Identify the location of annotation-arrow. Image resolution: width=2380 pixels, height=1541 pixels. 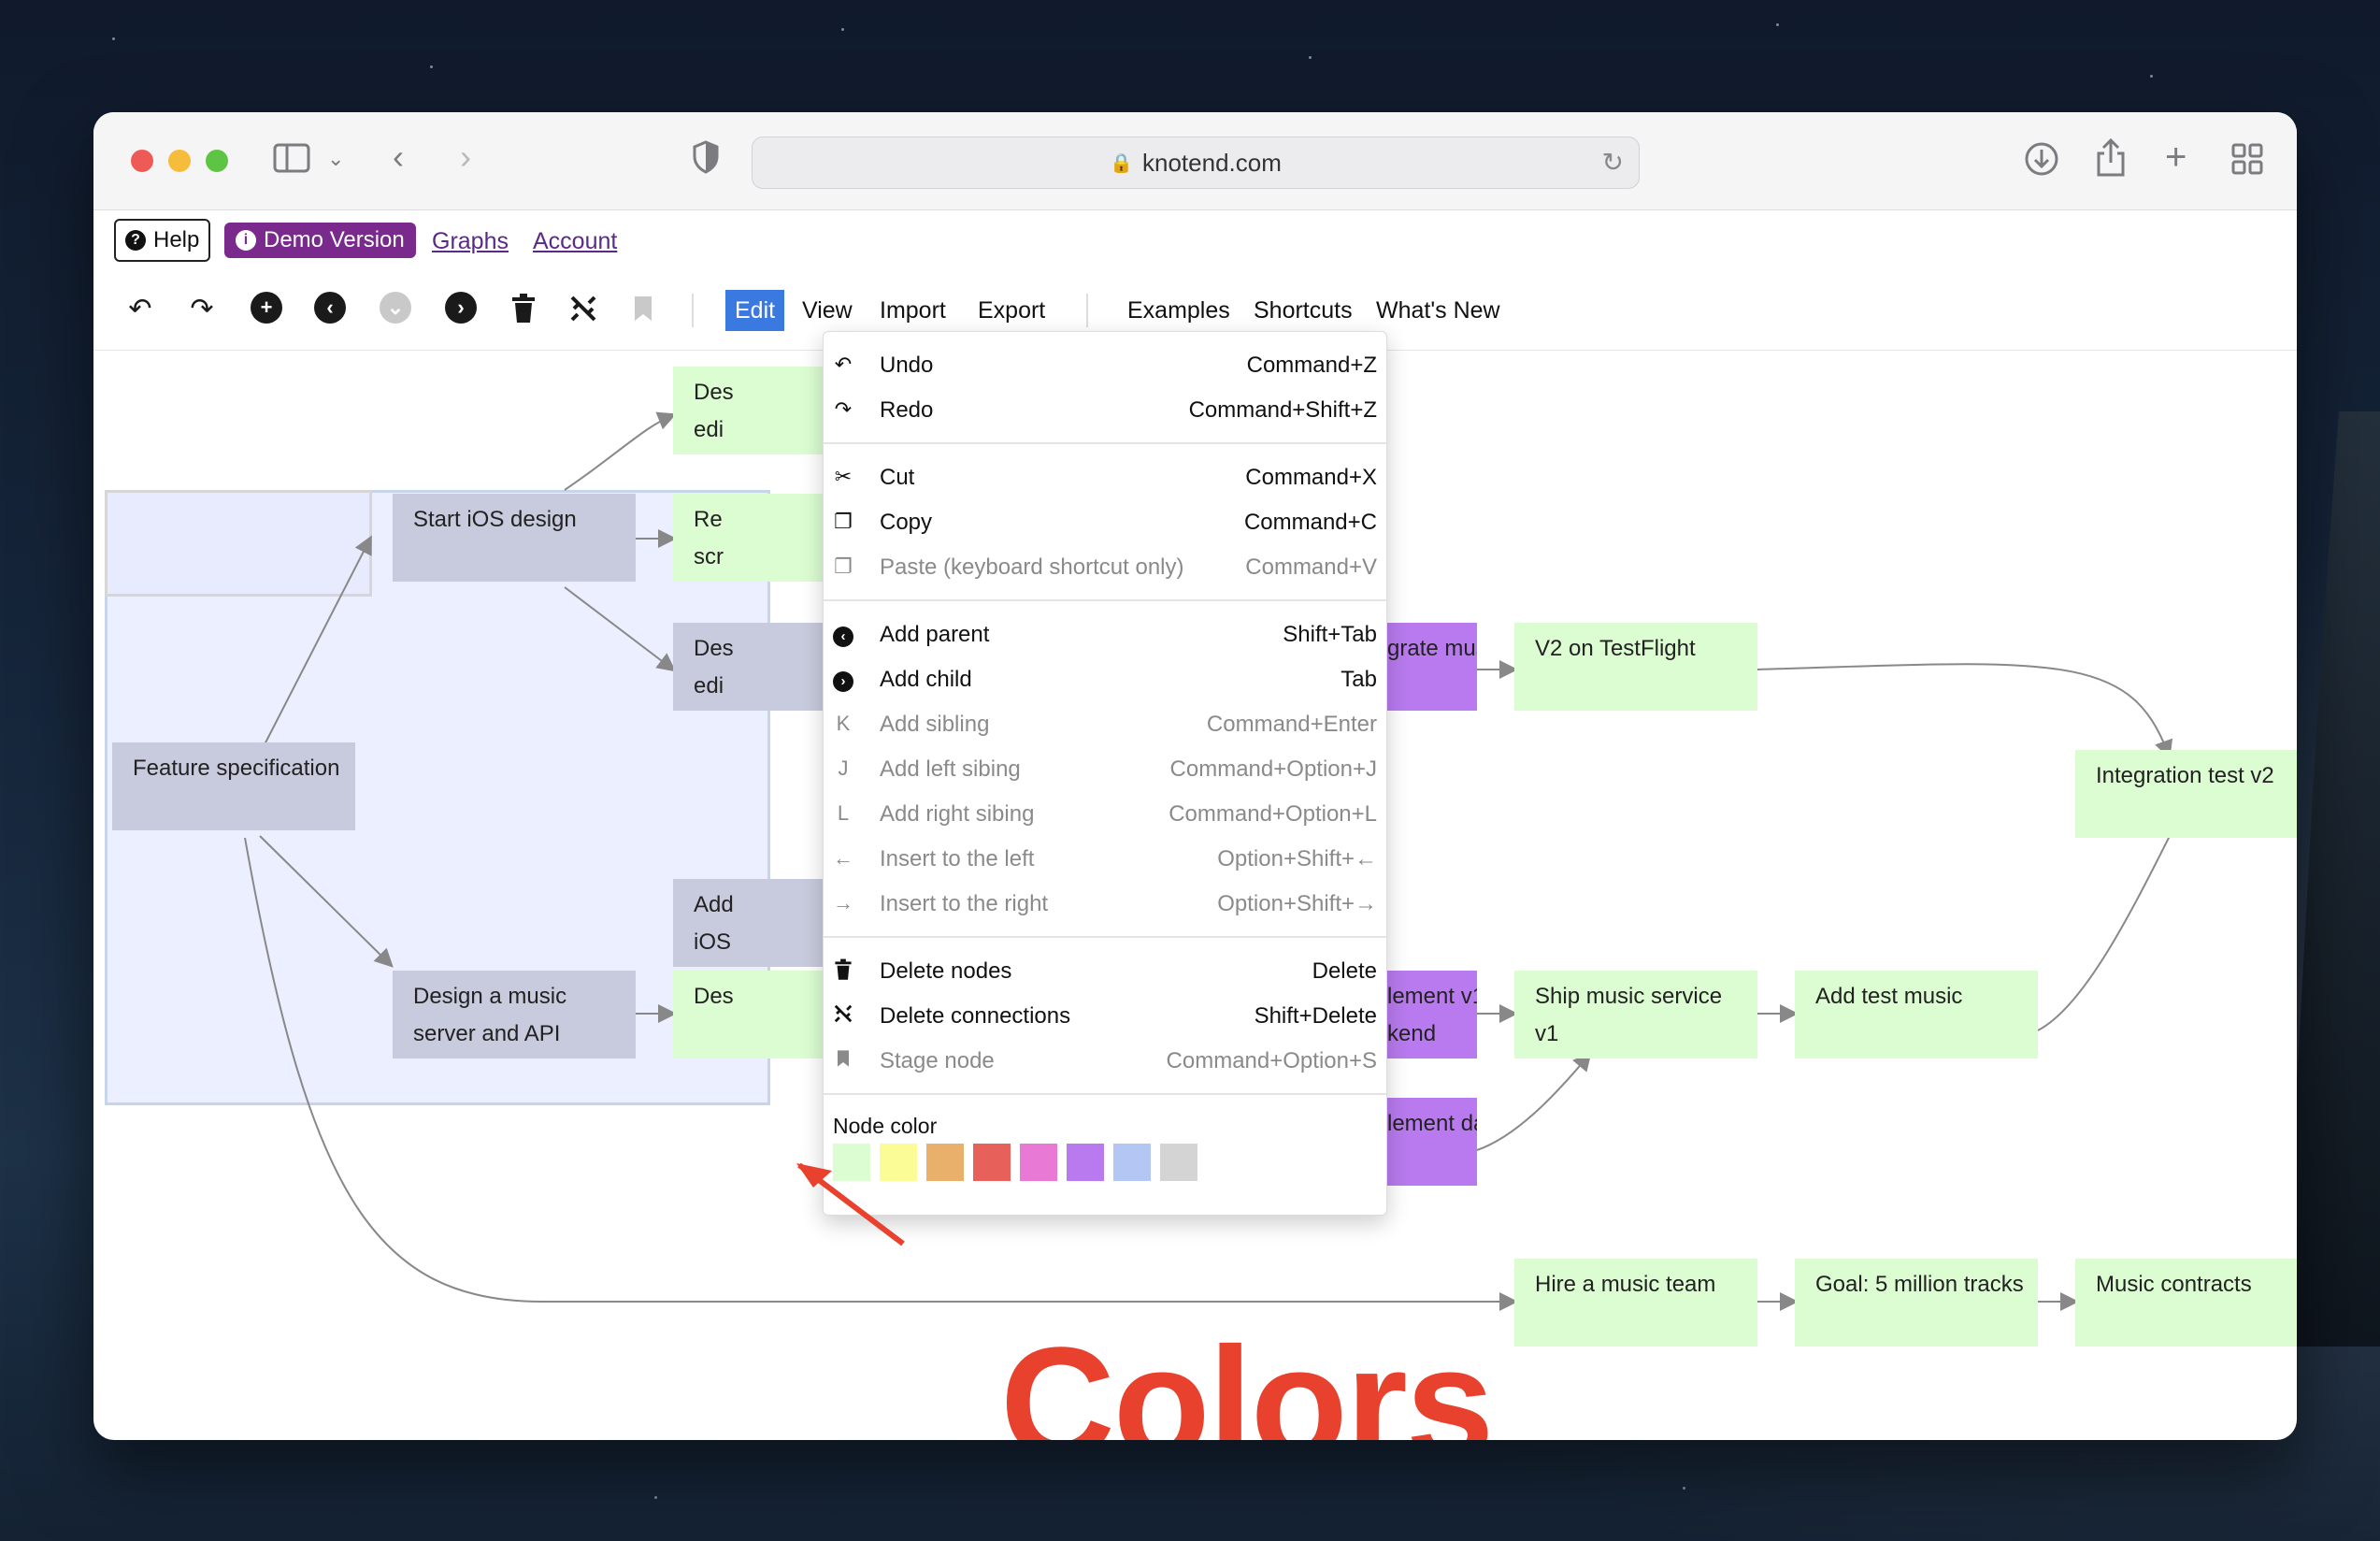
(850, 1204).